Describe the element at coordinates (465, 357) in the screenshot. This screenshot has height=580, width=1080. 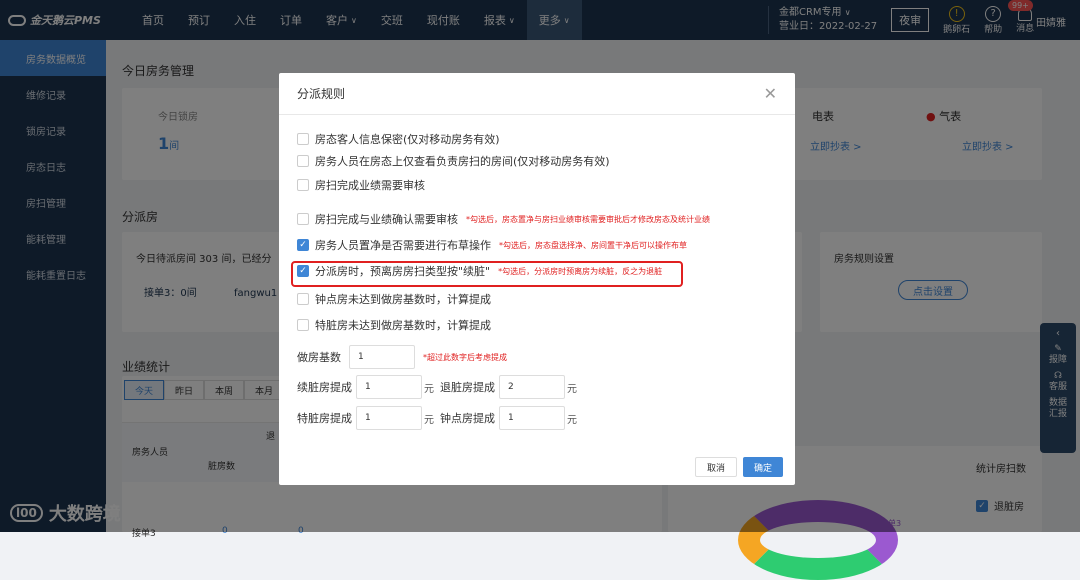
I see `base-hint: *超过此数字后考虑提成` at that location.